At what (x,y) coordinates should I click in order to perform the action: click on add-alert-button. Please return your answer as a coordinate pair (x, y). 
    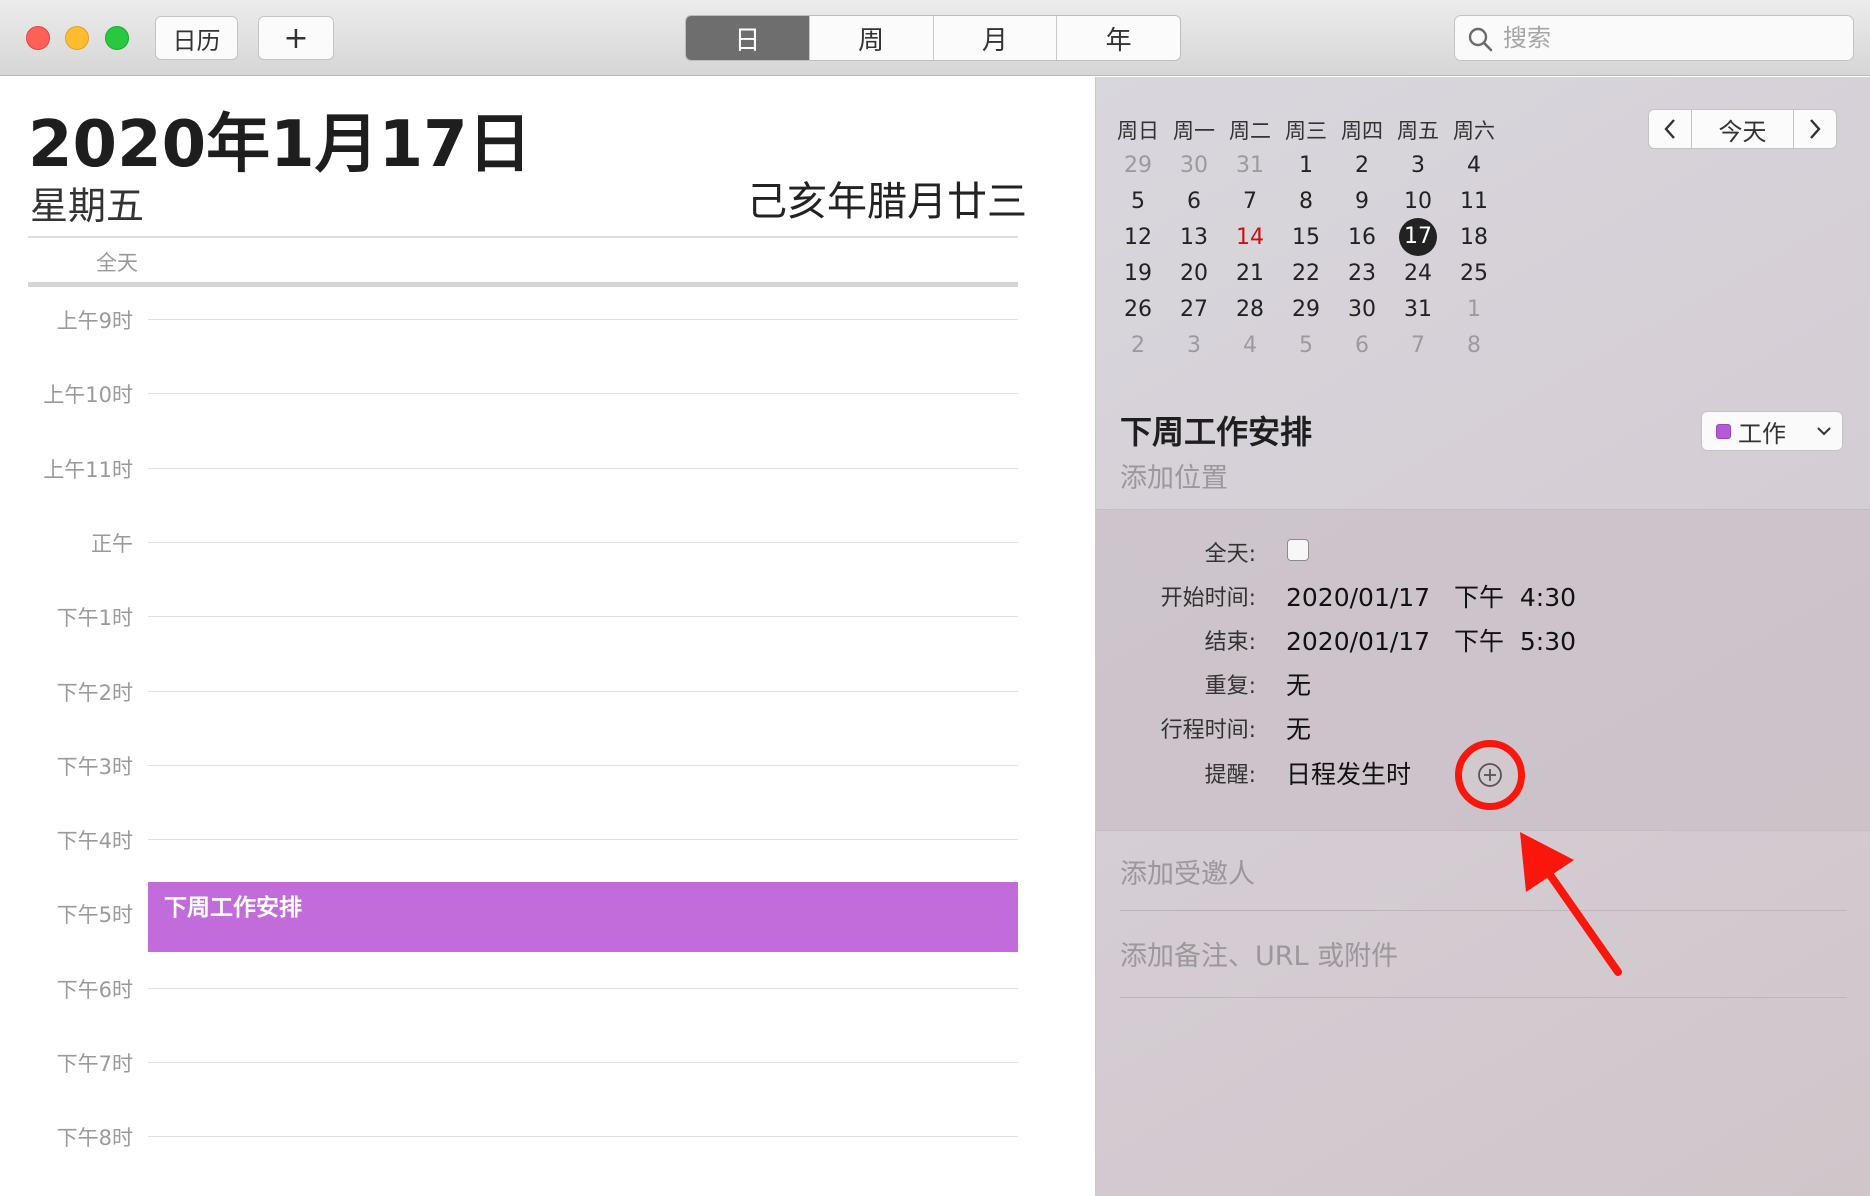
    Looking at the image, I should click on (1490, 775).